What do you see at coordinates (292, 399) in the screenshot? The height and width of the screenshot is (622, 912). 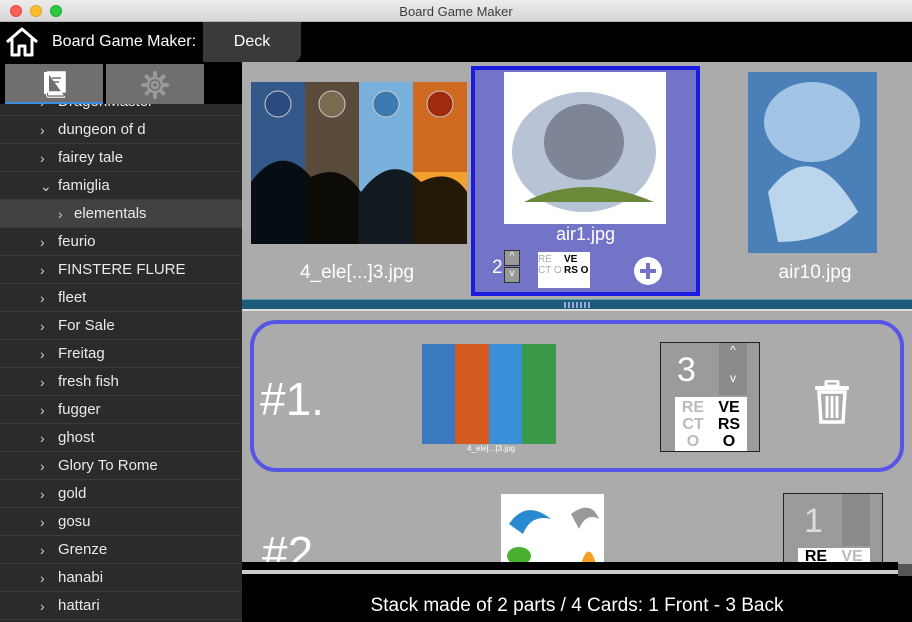 I see `stack-number: #1.` at bounding box center [292, 399].